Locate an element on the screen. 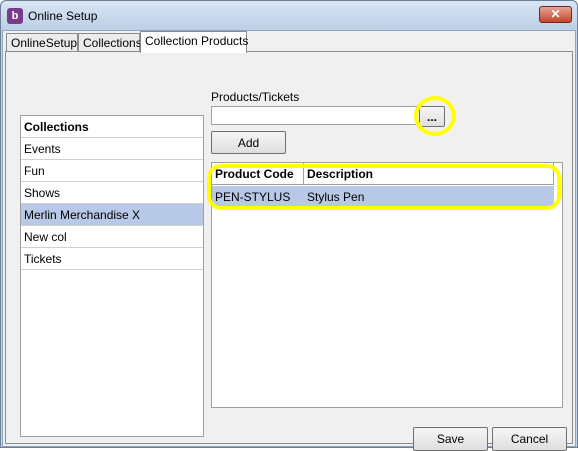  collections-header: Collections is located at coordinates (112, 127).